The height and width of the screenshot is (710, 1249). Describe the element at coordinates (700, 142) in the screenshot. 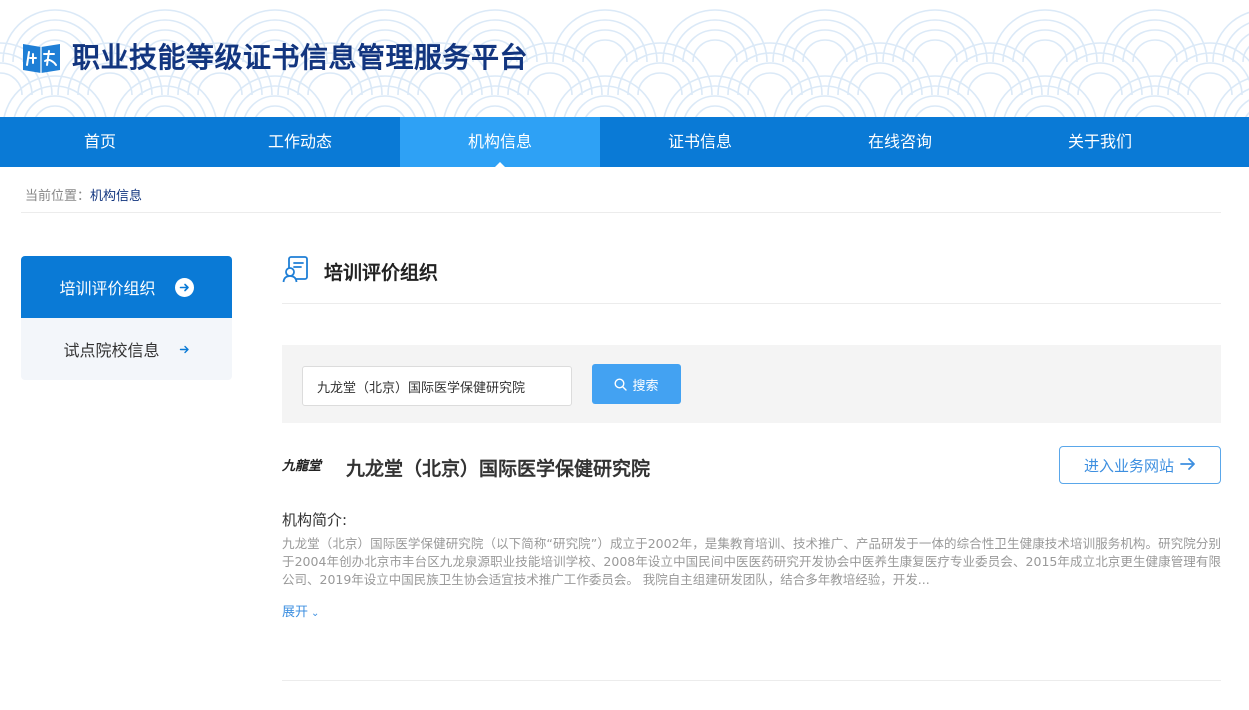

I see `nav-item-certificate-info: 证书信息` at that location.